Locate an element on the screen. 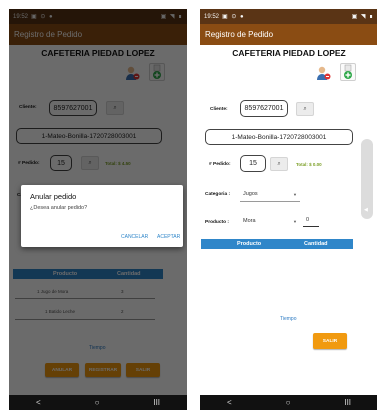 The height and width of the screenshot is (410, 377). status-time: 19:52 is located at coordinates (212, 16).